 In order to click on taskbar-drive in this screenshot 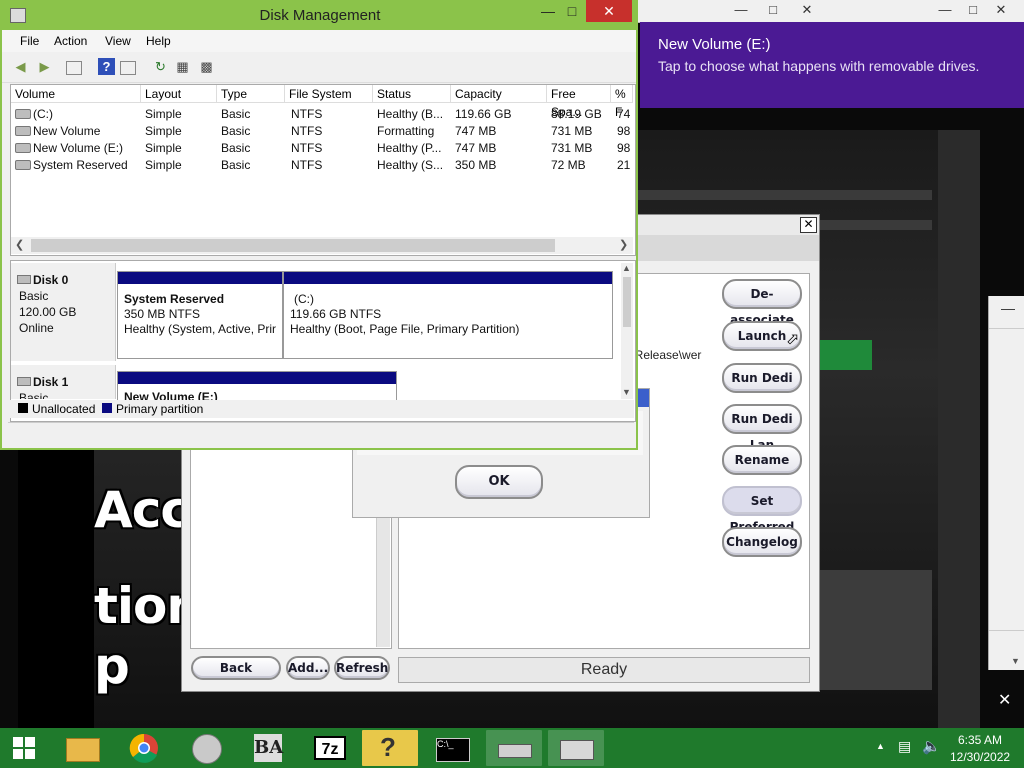, I will do `click(514, 748)`.